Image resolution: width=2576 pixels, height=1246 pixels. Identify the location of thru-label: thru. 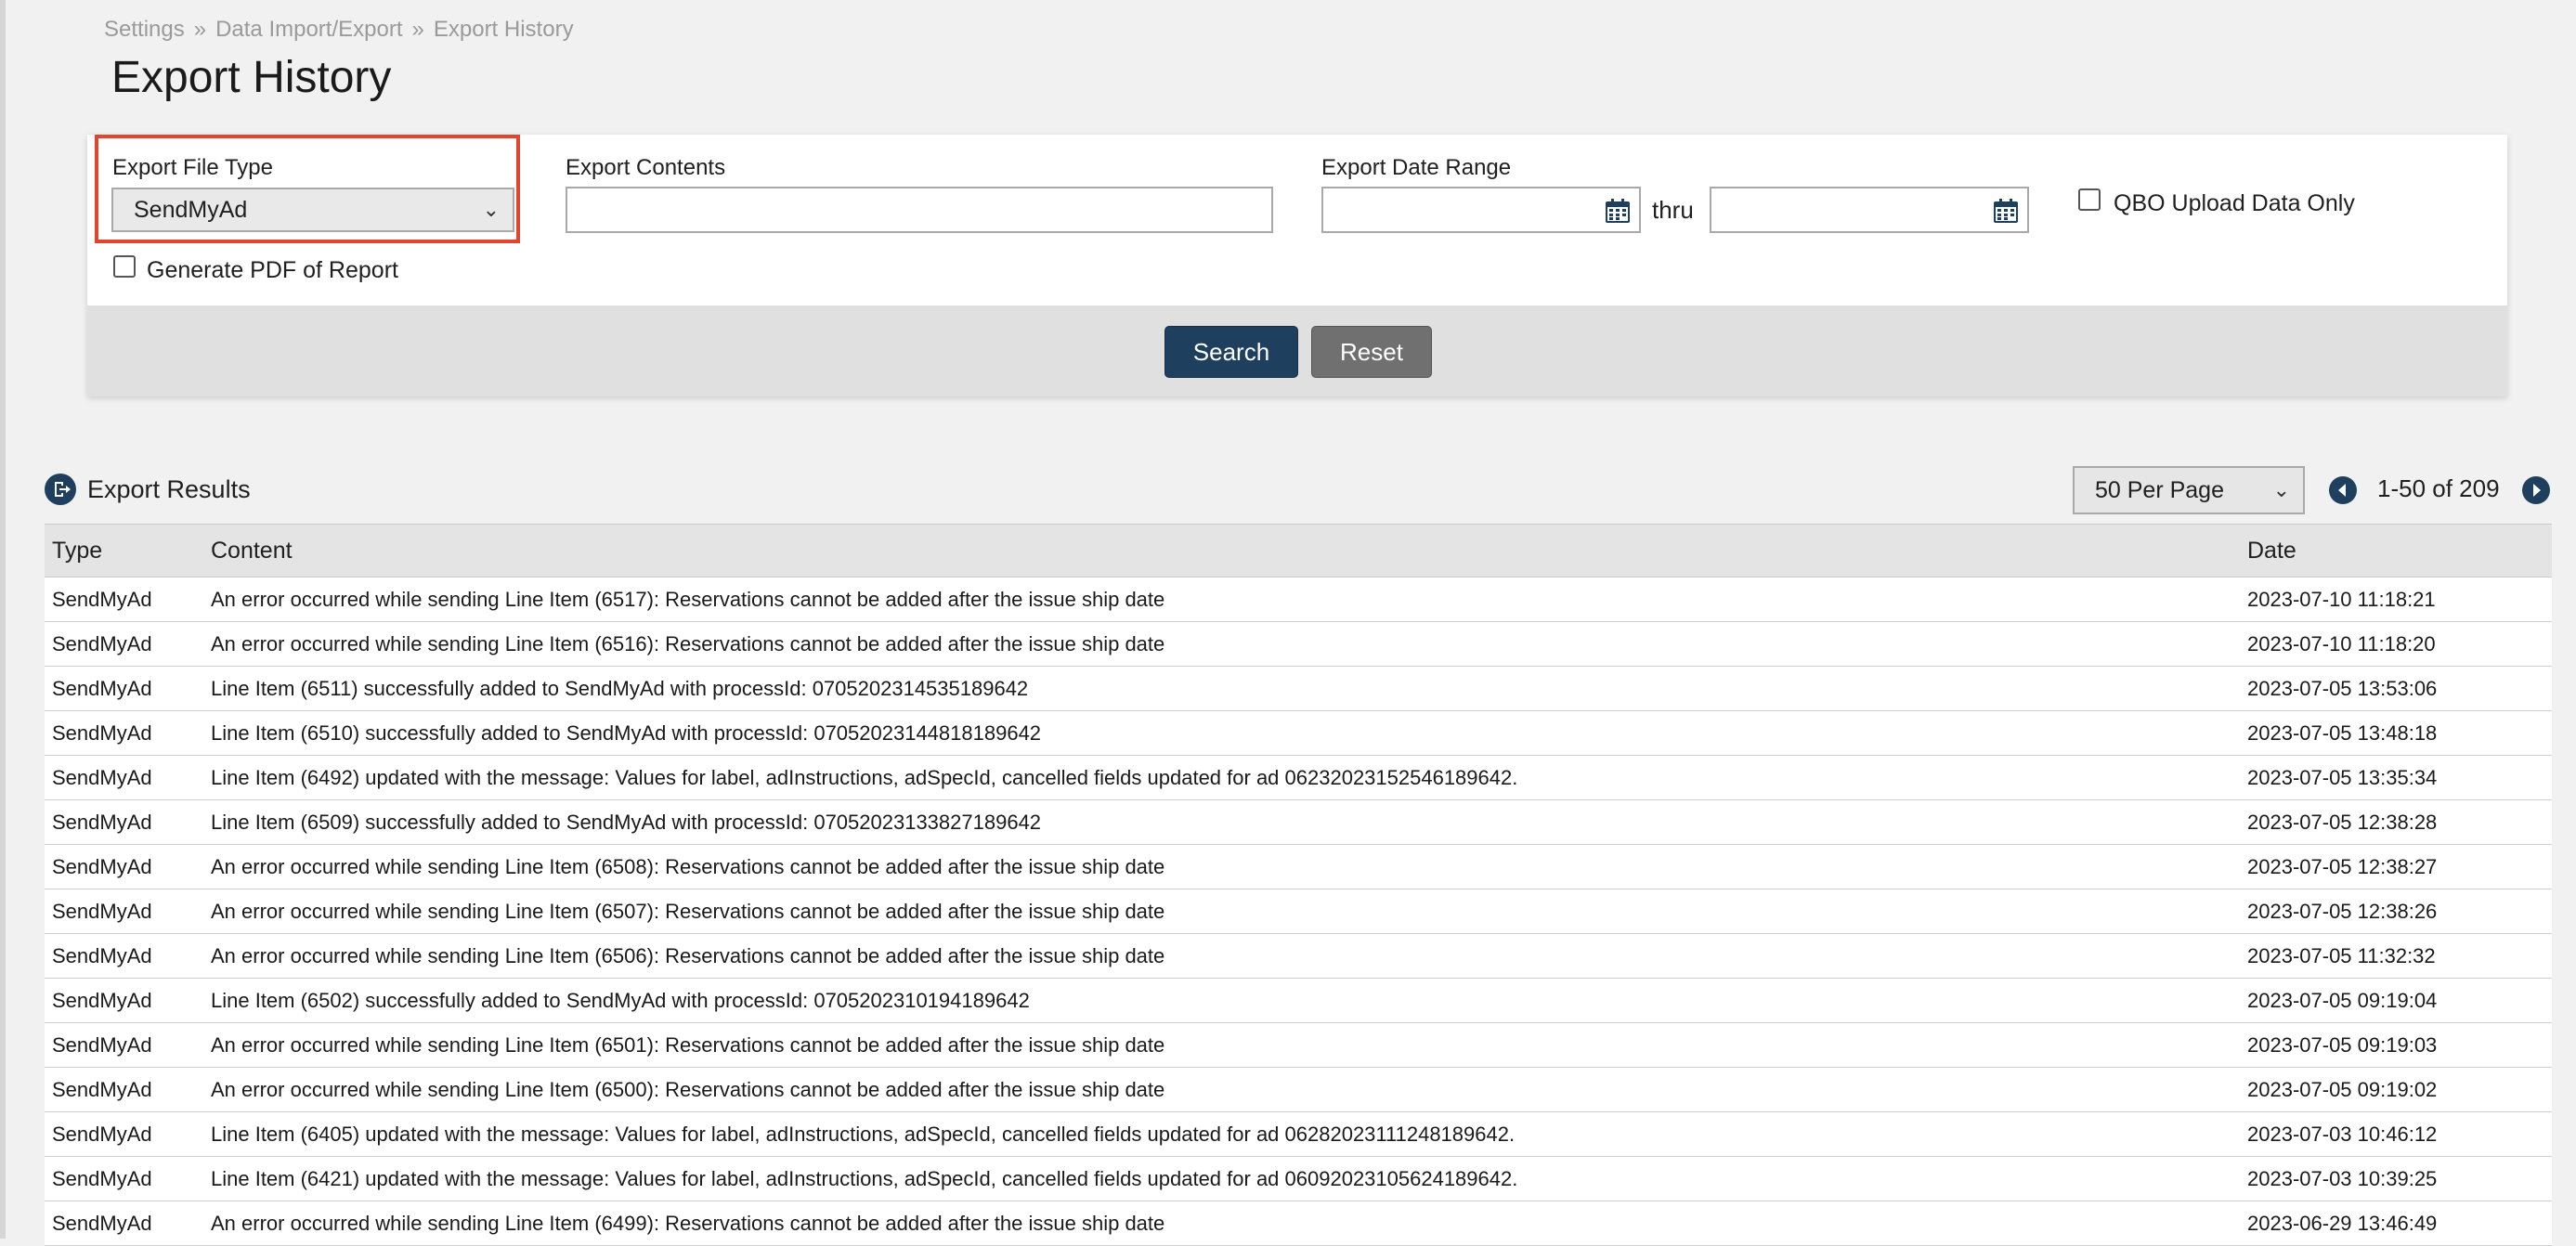
(1673, 210).